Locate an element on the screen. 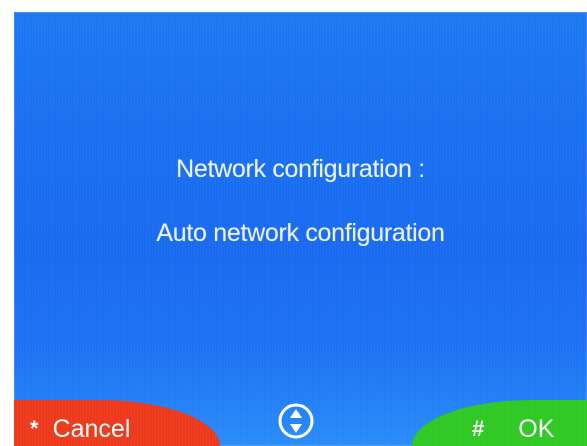  up-down-navigation-icon is located at coordinates (296, 421).